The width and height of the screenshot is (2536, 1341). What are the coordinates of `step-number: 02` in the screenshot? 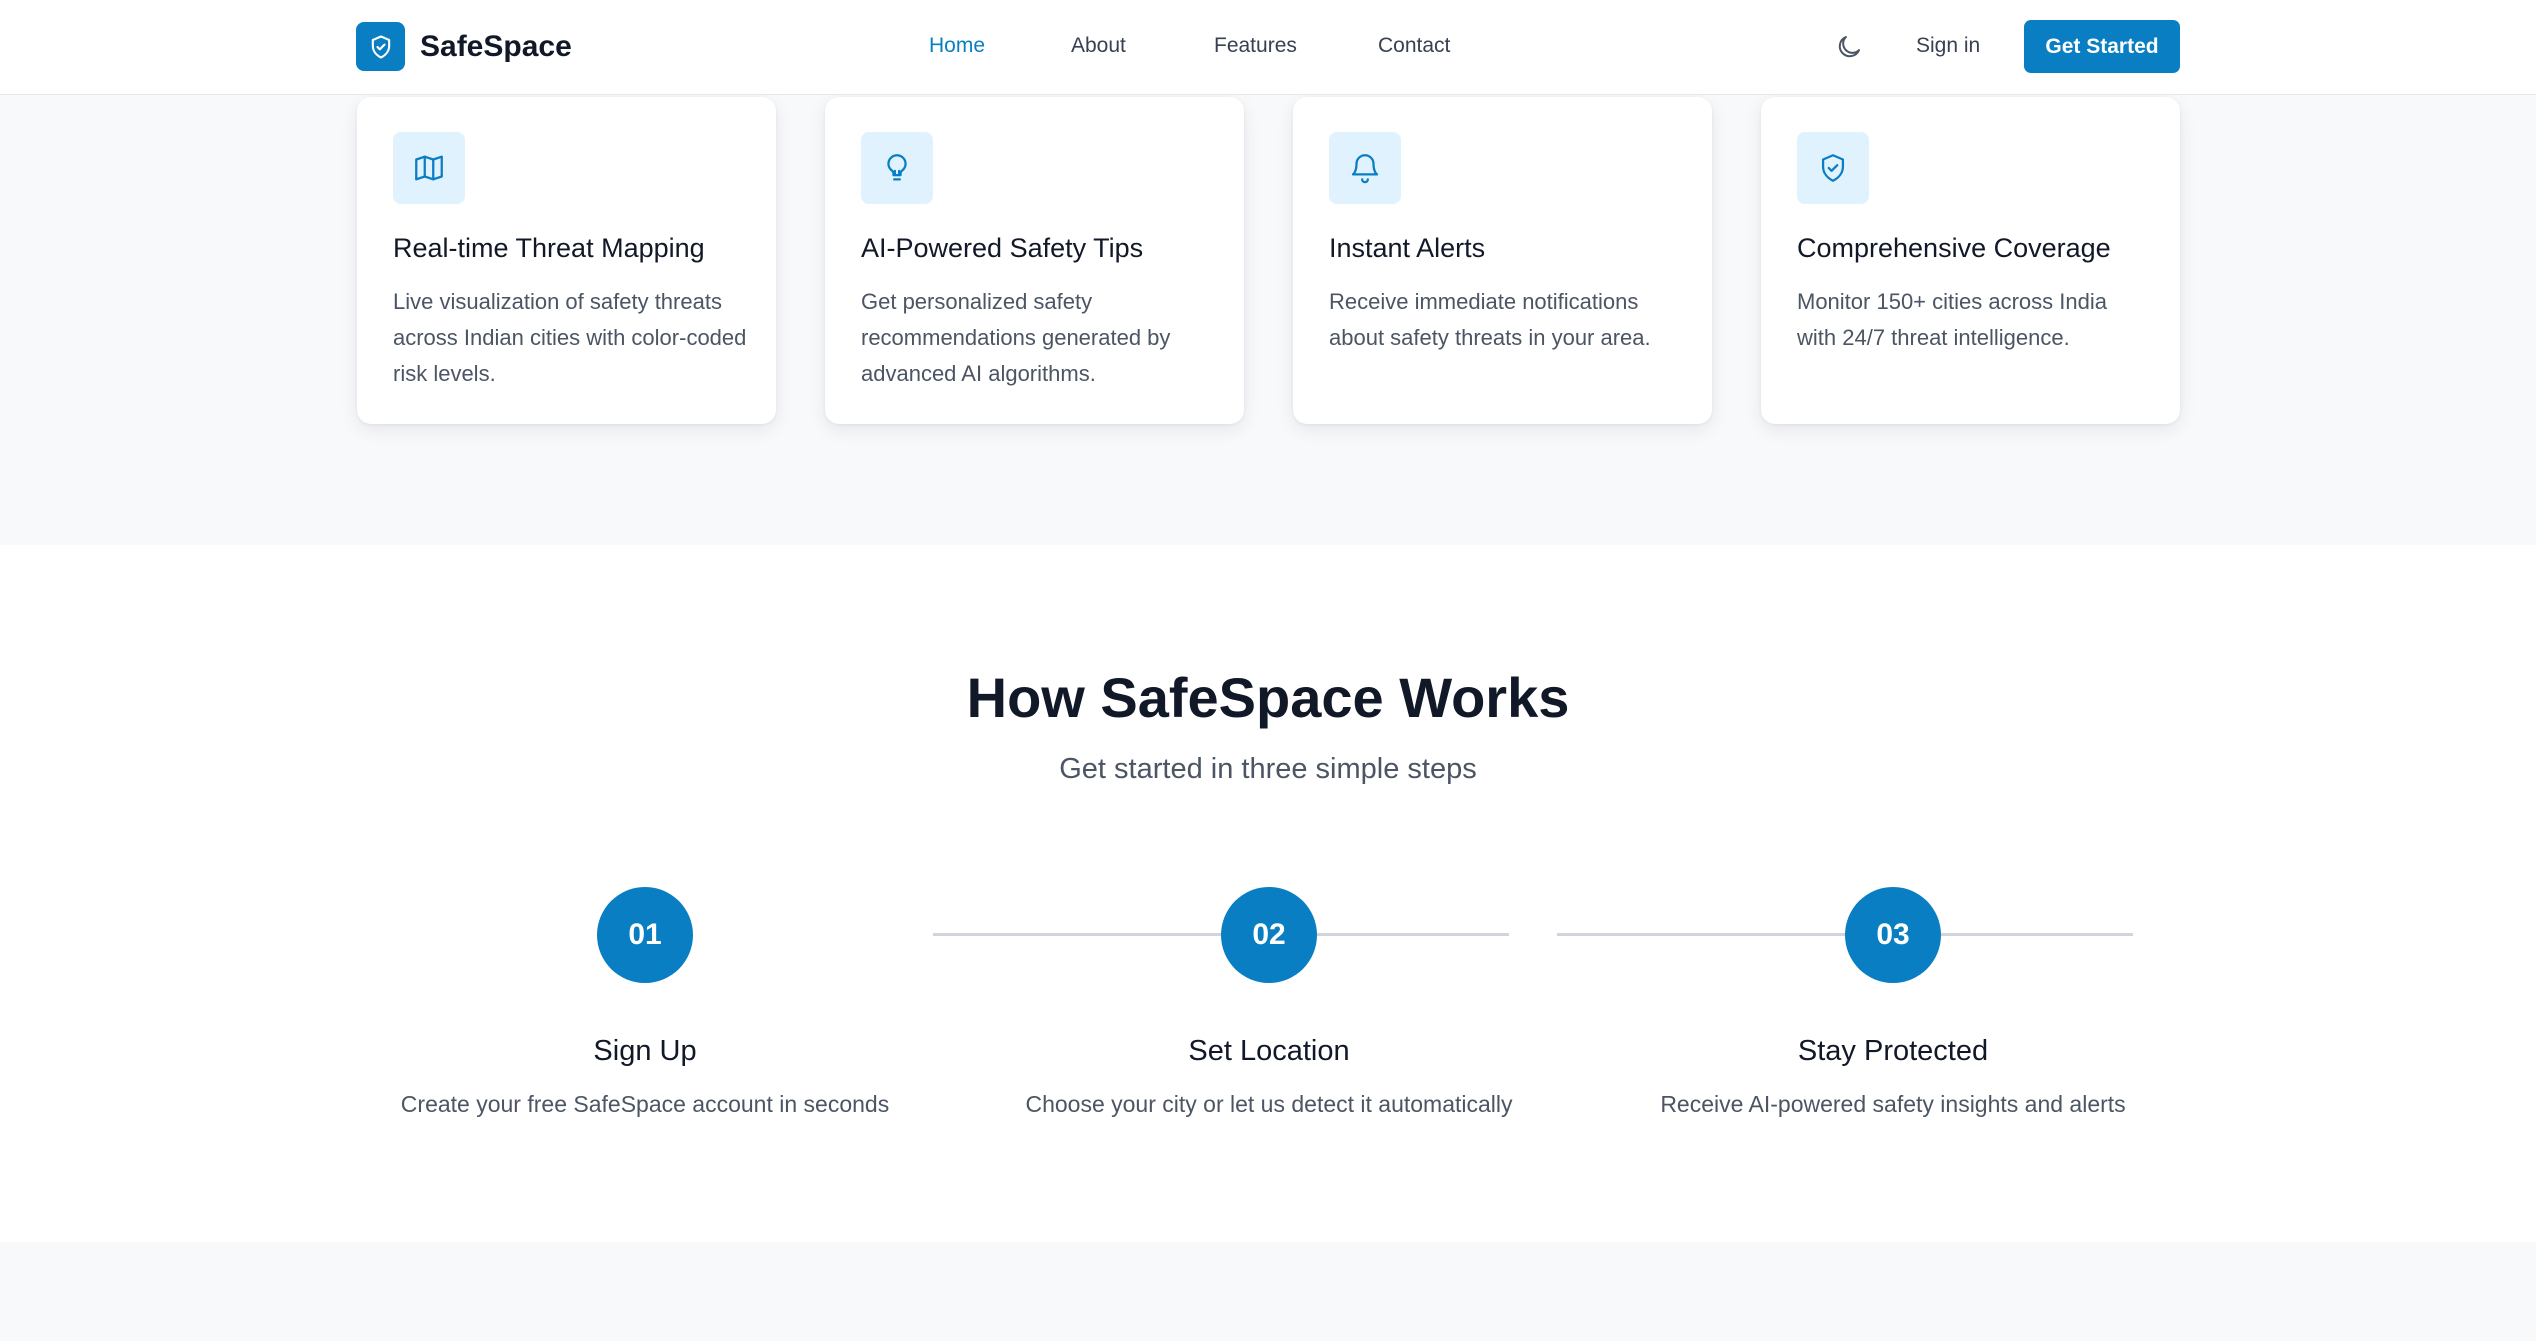 It's located at (1269, 935).